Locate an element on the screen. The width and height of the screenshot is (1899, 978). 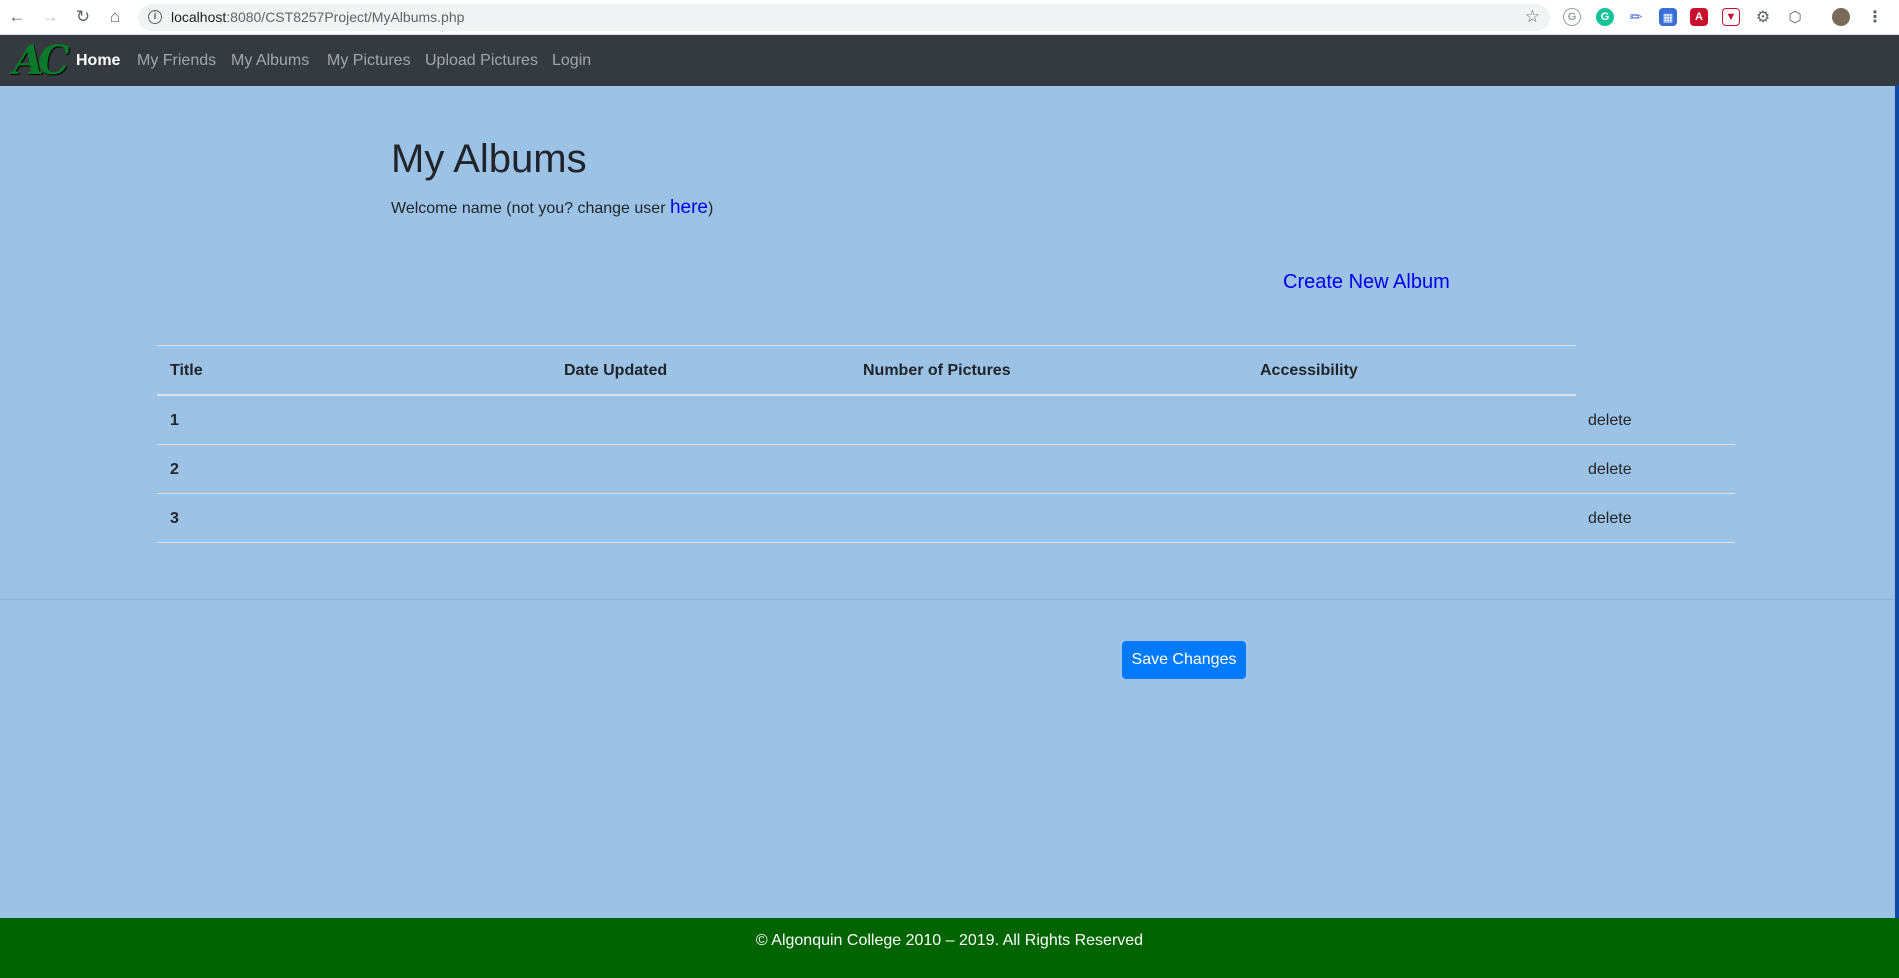
column-header-number-of-pictures: Number of Pictures is located at coordinates (937, 371).